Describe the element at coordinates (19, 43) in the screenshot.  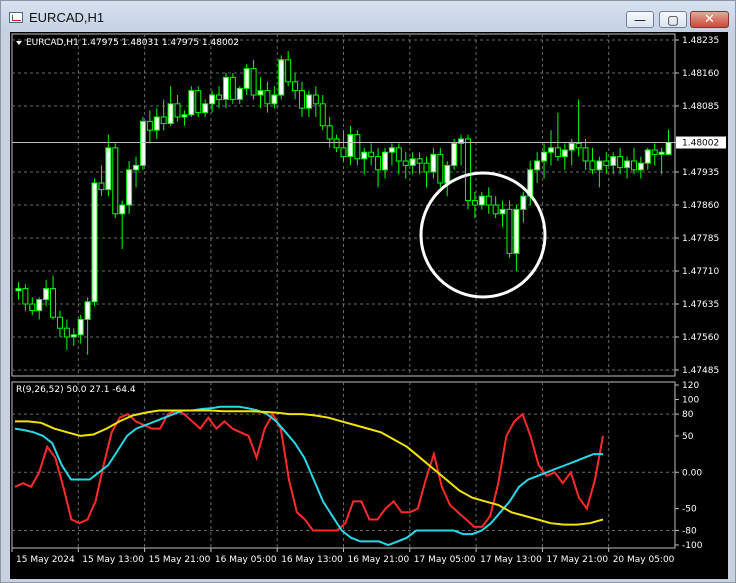
I see `chart-dropdown-icon` at that location.